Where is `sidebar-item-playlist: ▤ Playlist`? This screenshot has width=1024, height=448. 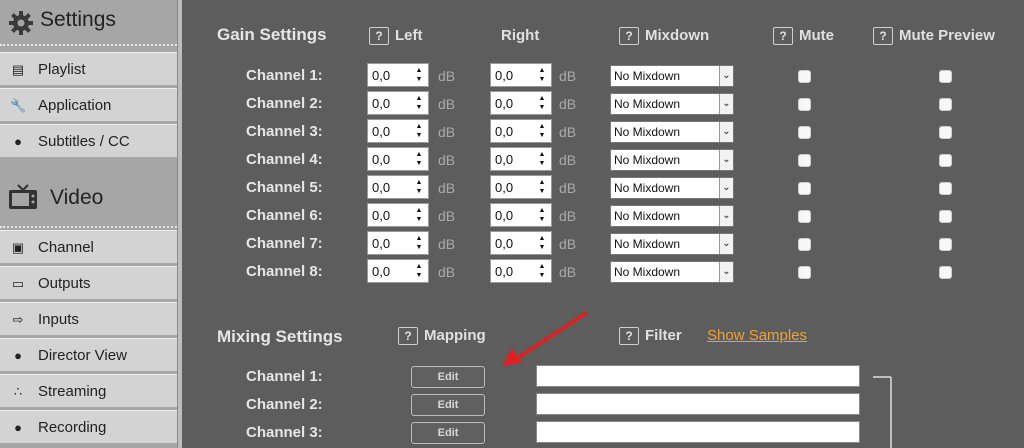
sidebar-item-playlist: ▤ Playlist is located at coordinates (88, 69).